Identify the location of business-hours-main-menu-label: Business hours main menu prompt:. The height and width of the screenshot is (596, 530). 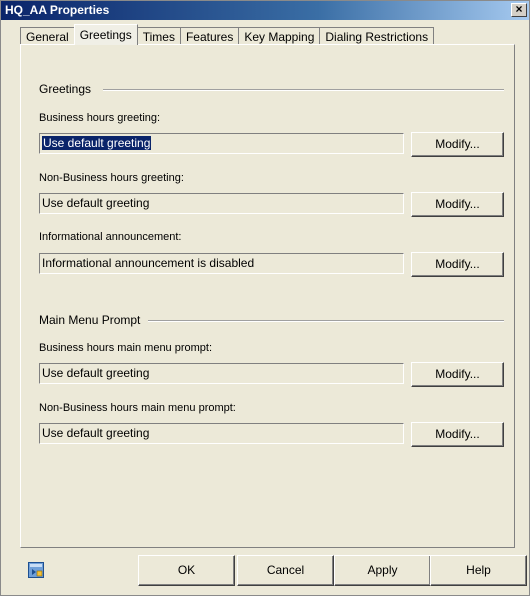
(126, 348).